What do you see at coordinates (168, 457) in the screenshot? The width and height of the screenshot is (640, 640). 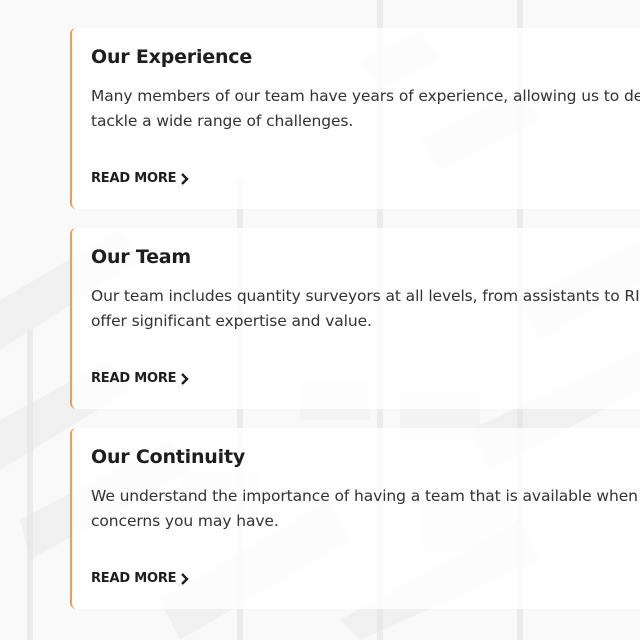 I see `card-title: Our Continuity` at bounding box center [168, 457].